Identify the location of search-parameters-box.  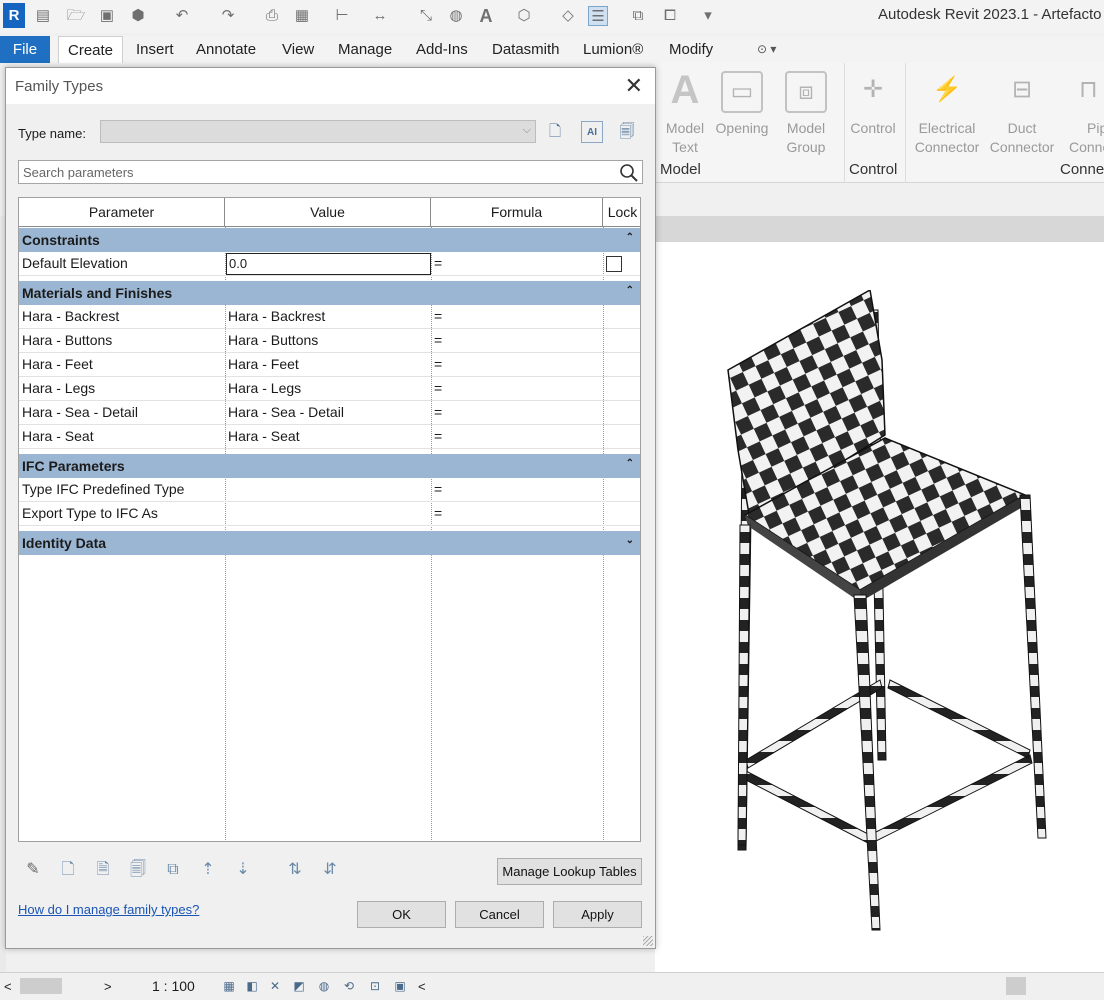
(330, 172).